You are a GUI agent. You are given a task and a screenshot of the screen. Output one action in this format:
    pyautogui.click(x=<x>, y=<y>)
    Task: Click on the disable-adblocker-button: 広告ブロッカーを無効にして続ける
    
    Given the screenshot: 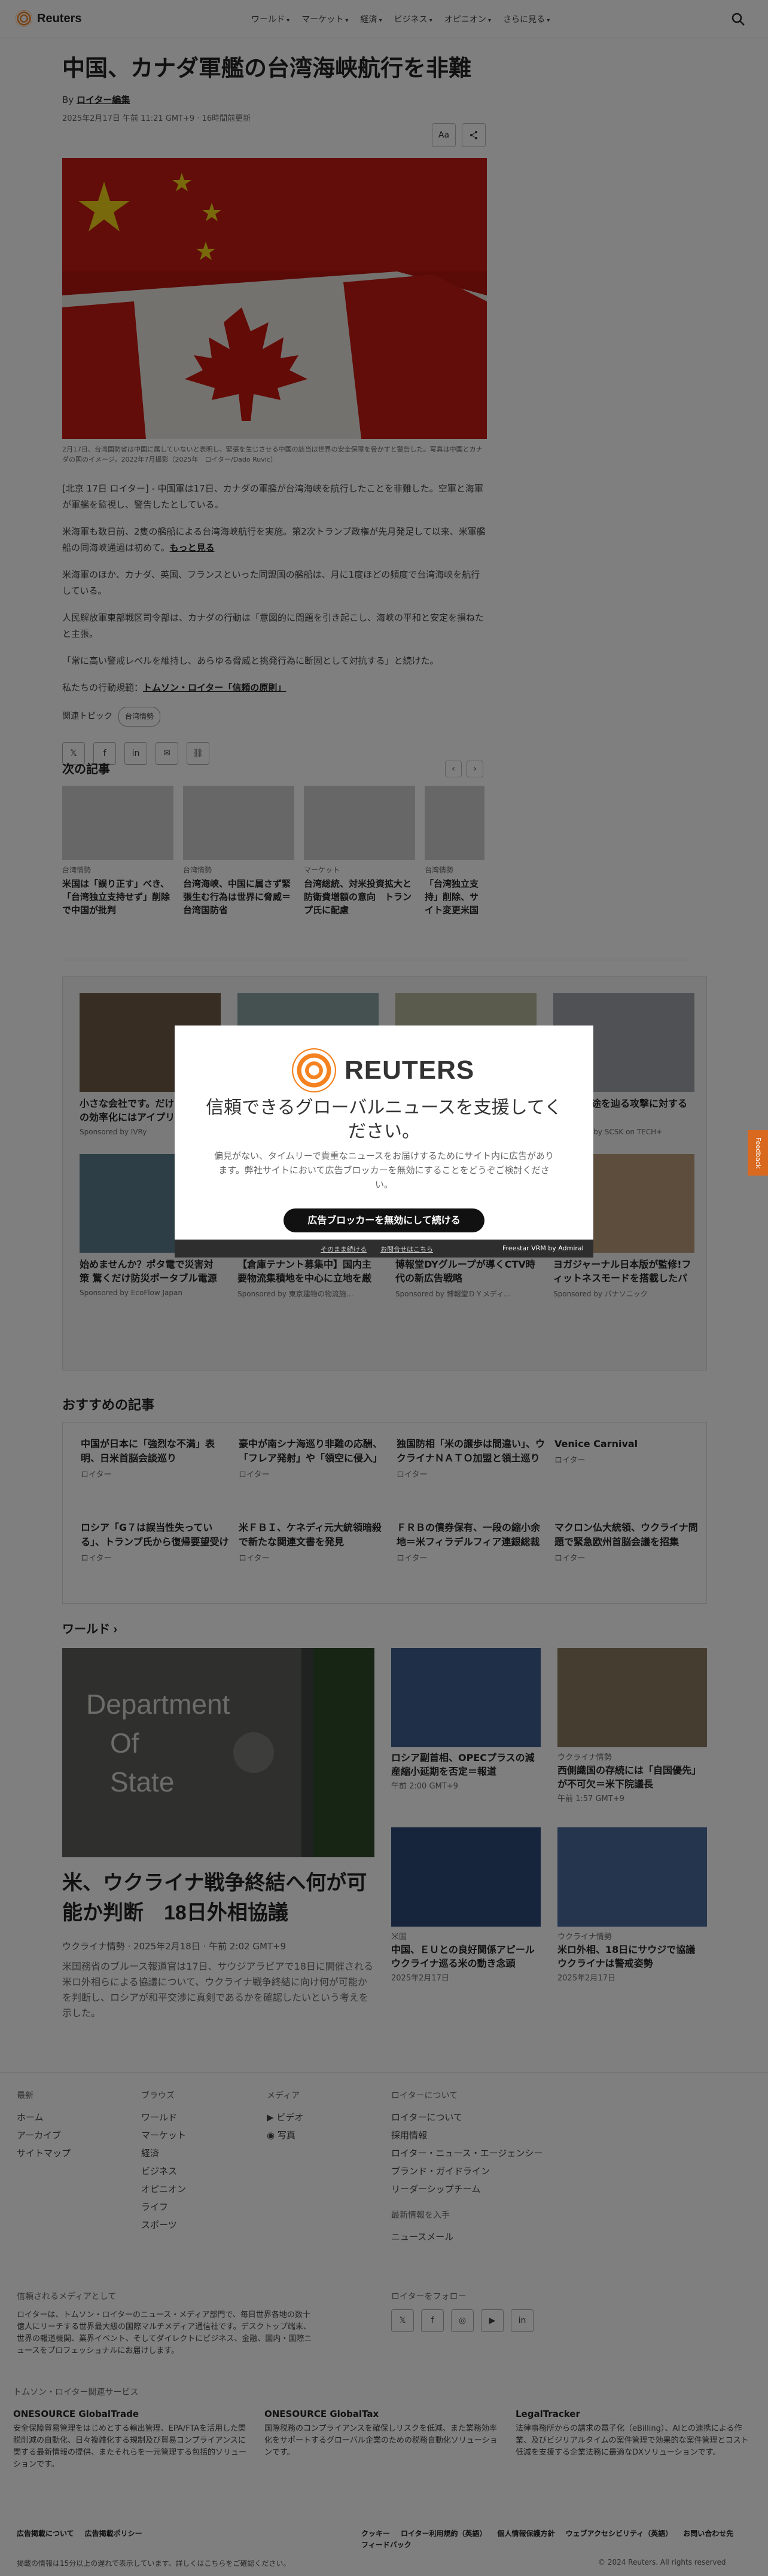 What is the action you would take?
    pyautogui.click(x=384, y=1220)
    